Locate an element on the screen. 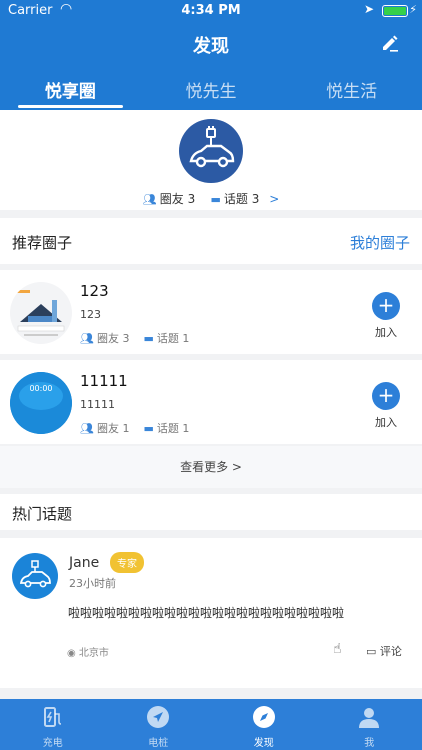 This screenshot has width=422, height=750. tabbar-item-discover: 发现 is located at coordinates (264, 724).